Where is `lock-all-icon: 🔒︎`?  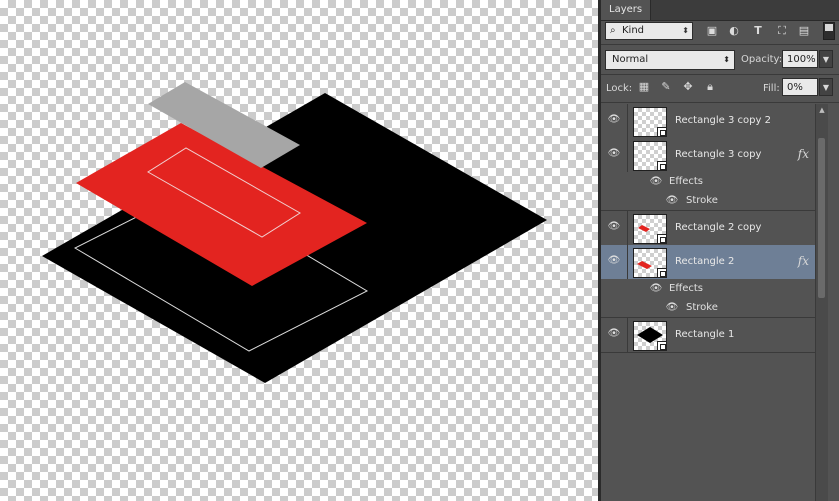
lock-all-icon: 🔒︎ is located at coordinates (710, 87).